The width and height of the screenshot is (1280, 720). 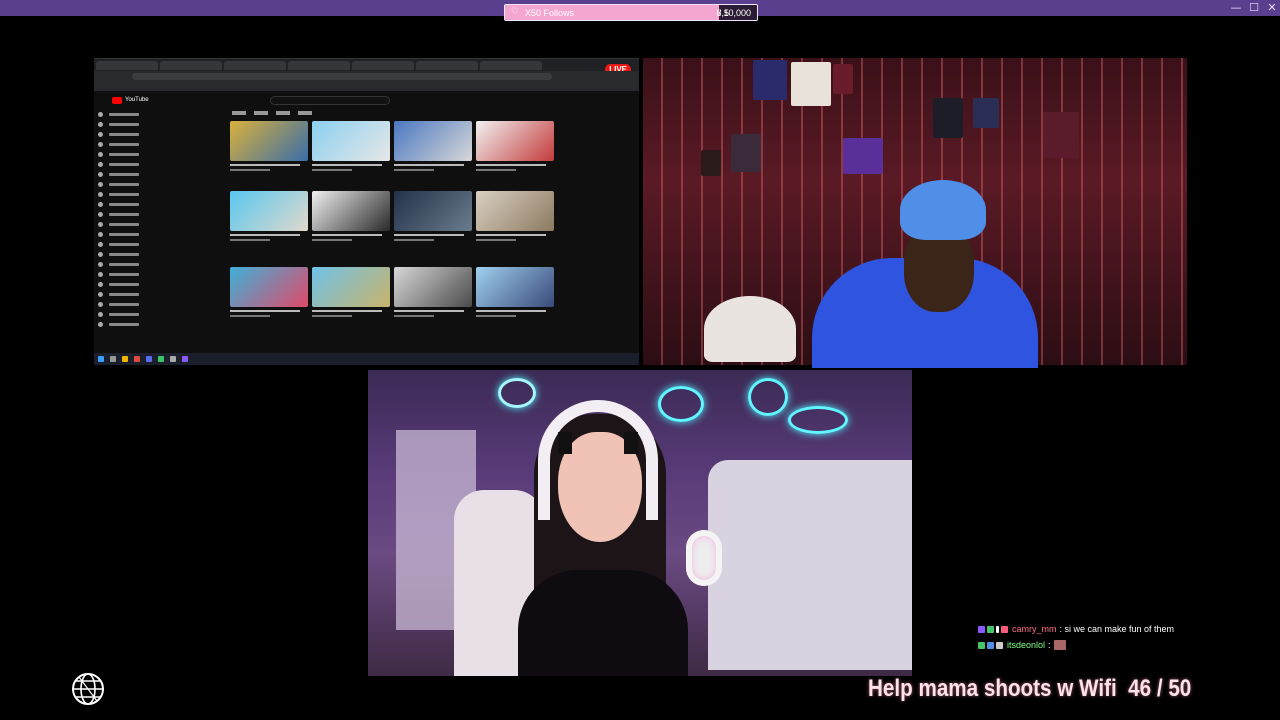 What do you see at coordinates (863, 156) in the screenshot?
I see `plush-toy` at bounding box center [863, 156].